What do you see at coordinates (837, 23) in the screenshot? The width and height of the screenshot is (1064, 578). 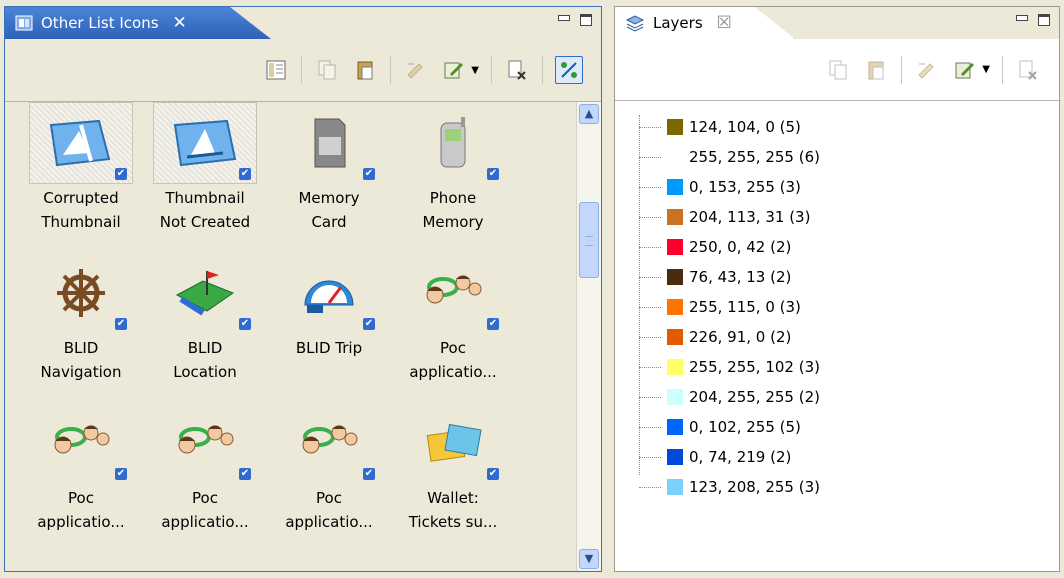 I see `right-tab-bar: Layers ☒` at bounding box center [837, 23].